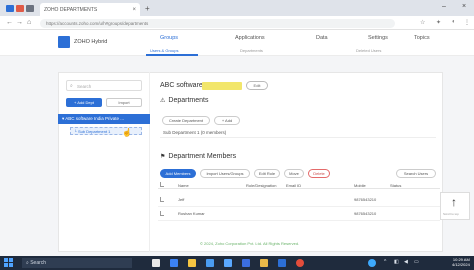  Describe the element at coordinates (438, 22) in the screenshot. I see `extension-icon: ✦` at that location.